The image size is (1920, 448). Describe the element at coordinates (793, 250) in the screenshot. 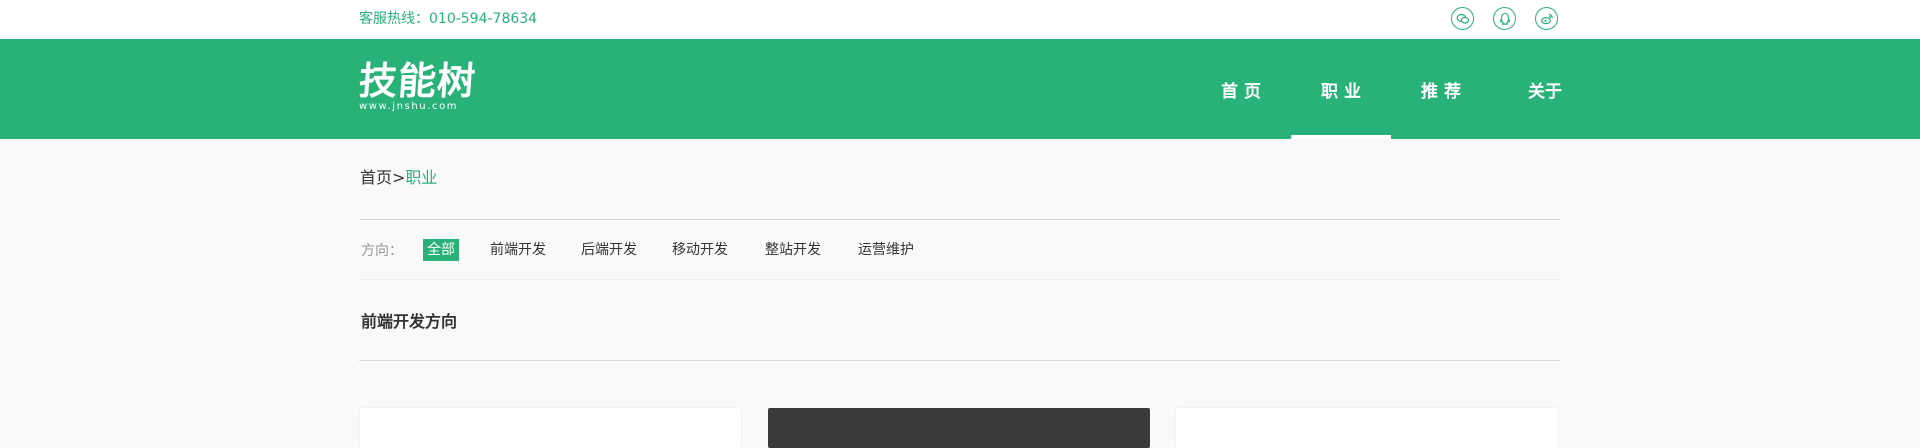

I see `filter-fullsite: 整站开发` at that location.